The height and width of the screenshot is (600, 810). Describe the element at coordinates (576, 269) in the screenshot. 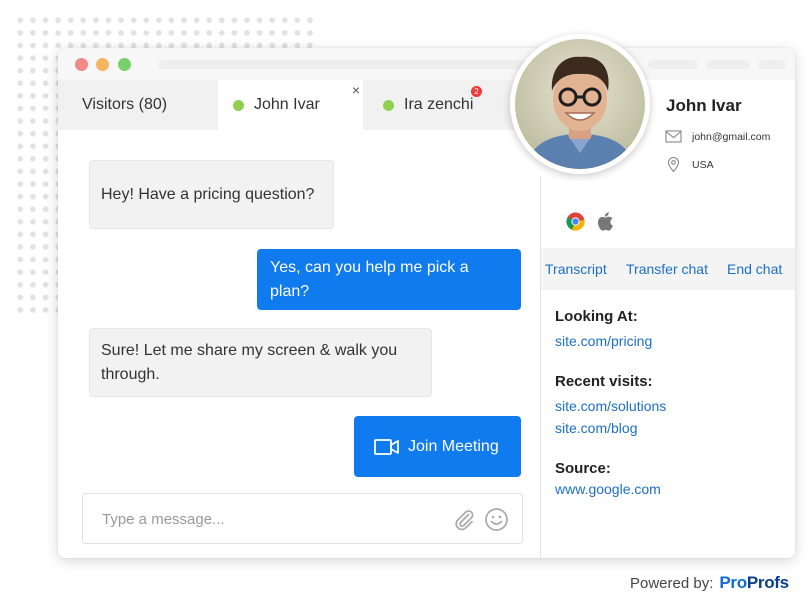

I see `transcript-link: Transcript` at that location.